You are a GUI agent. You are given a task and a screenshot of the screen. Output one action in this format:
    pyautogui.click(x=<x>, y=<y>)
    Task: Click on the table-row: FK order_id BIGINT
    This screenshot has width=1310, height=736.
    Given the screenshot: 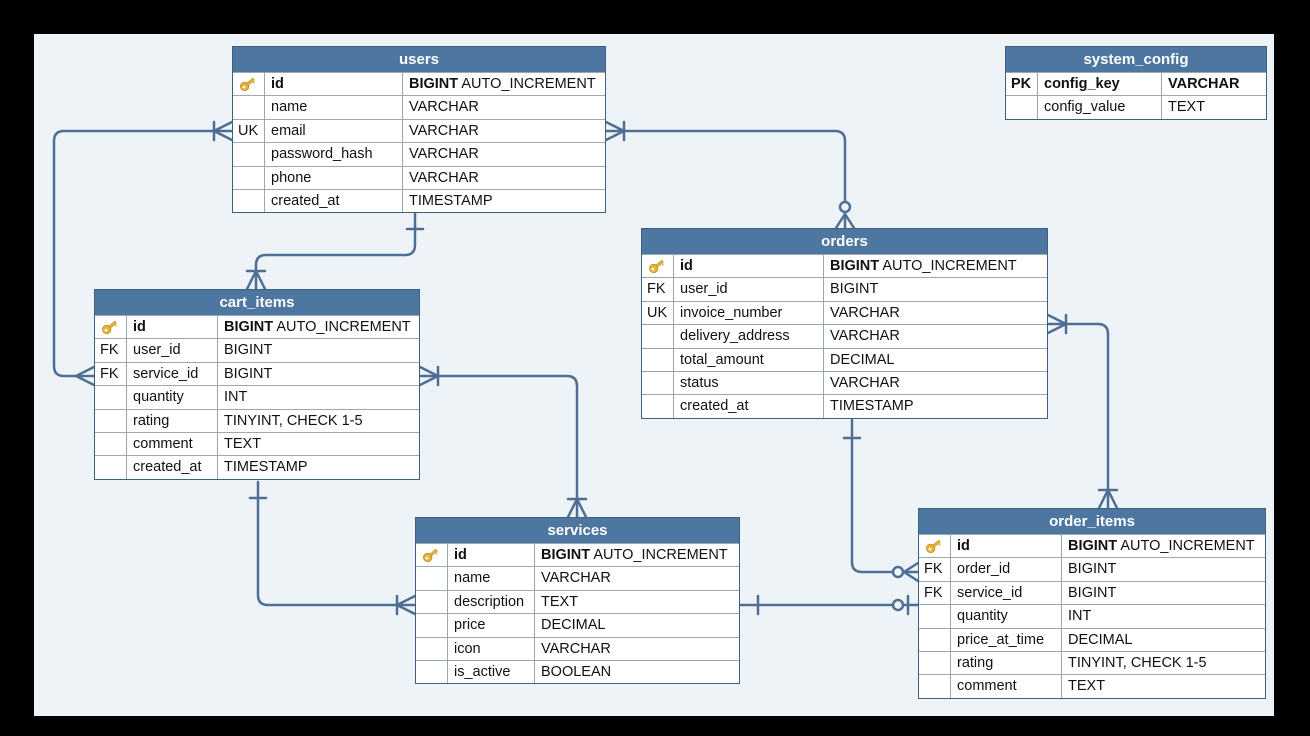 What is the action you would take?
    pyautogui.click(x=1092, y=569)
    